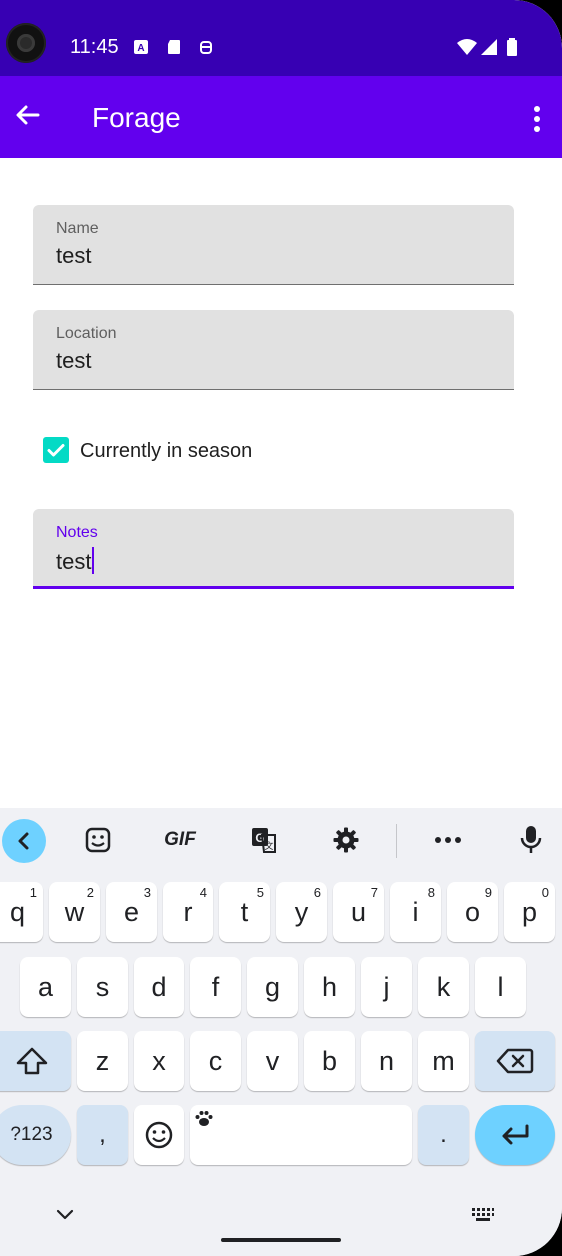 This screenshot has height=1256, width=562. Describe the element at coordinates (215, 987) in the screenshot. I see `key-f: f` at that location.